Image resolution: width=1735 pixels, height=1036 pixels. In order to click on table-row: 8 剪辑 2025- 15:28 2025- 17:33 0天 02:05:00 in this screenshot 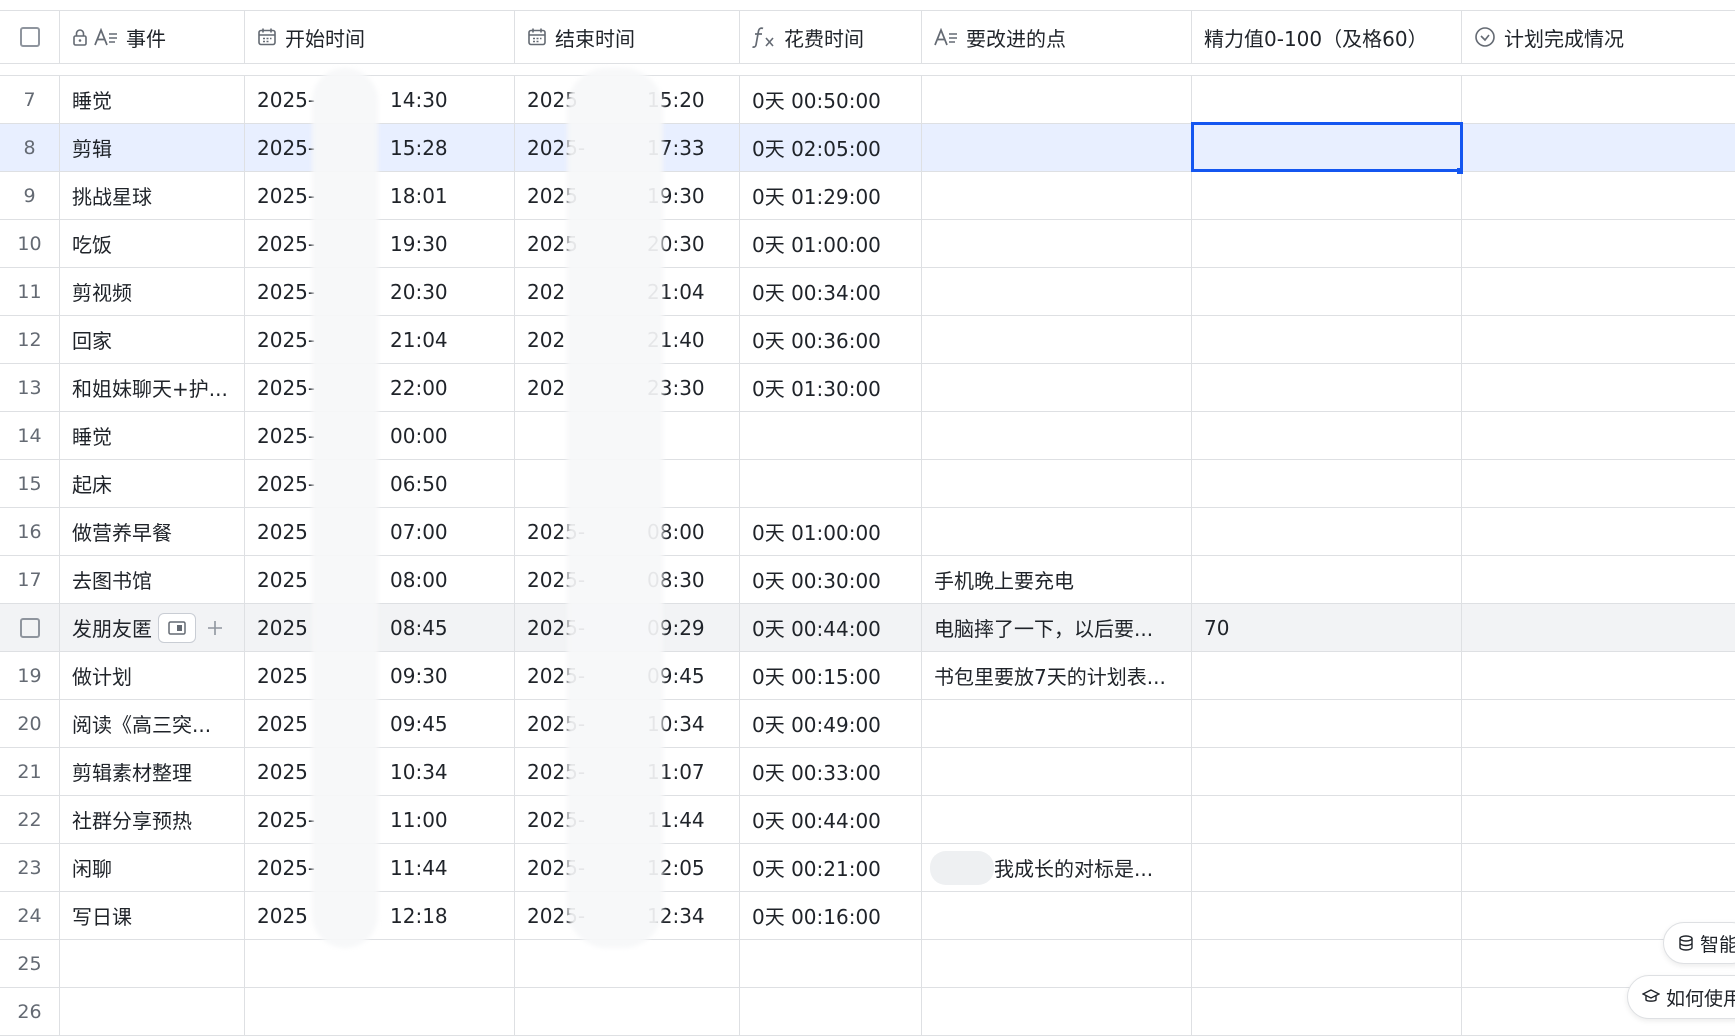, I will do `click(867, 148)`.